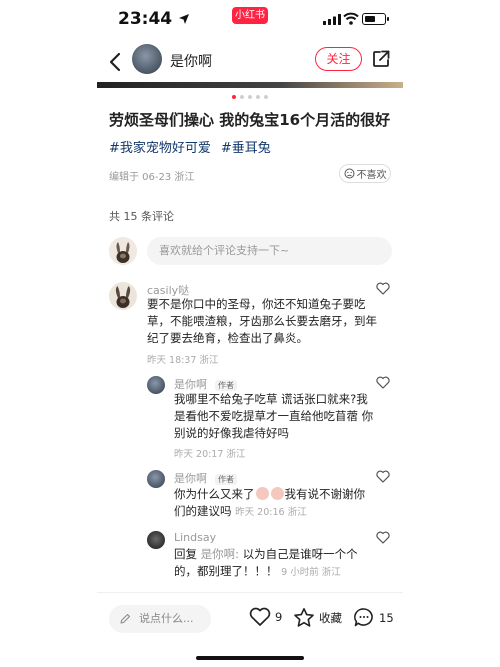  Describe the element at coordinates (160, 146) in the screenshot. I see `tag-pet: #我家宠物好可爱` at that location.